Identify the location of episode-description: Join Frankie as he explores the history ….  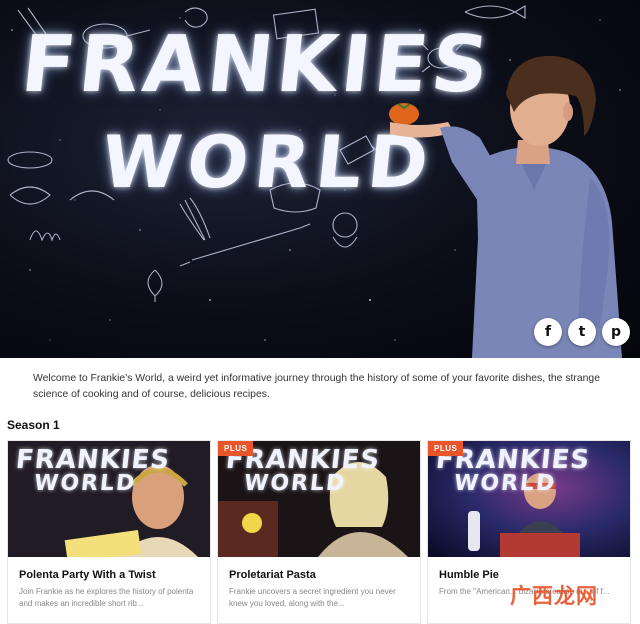
(106, 597).